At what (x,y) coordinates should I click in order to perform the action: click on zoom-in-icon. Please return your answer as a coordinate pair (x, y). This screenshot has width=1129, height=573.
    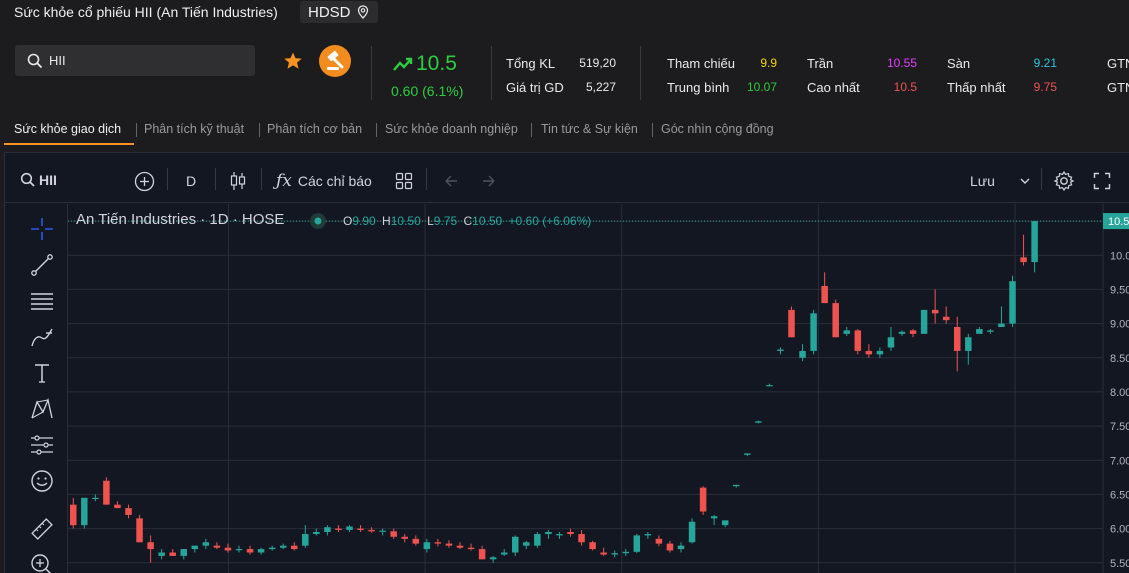
    Looking at the image, I should click on (42, 562).